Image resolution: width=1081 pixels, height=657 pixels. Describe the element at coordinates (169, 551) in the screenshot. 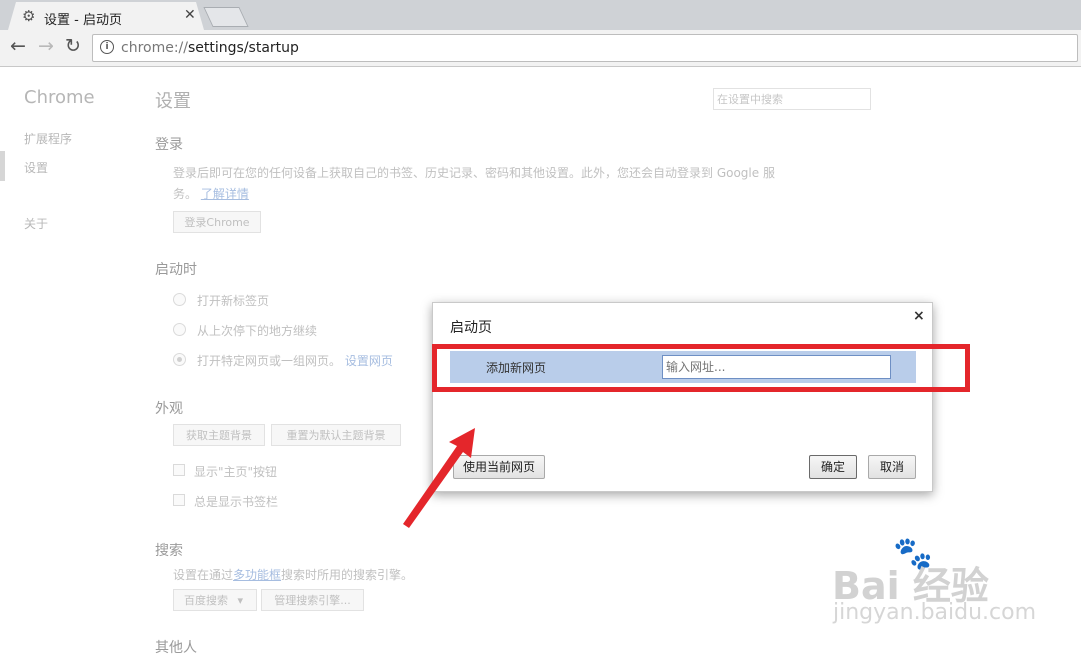

I see `search-heading: 搜索` at that location.